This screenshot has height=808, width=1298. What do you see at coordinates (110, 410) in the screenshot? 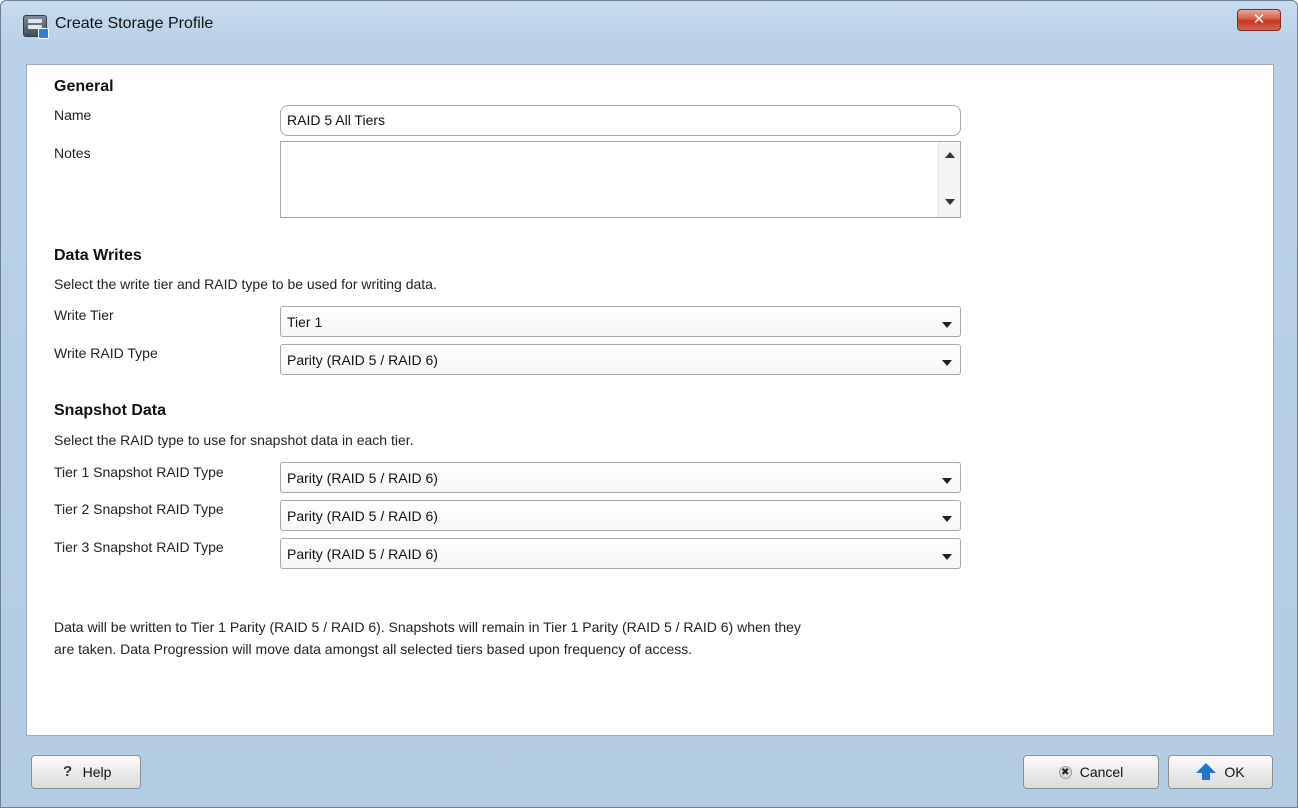
I see `snapshot-section-title: Snapshot Data` at bounding box center [110, 410].